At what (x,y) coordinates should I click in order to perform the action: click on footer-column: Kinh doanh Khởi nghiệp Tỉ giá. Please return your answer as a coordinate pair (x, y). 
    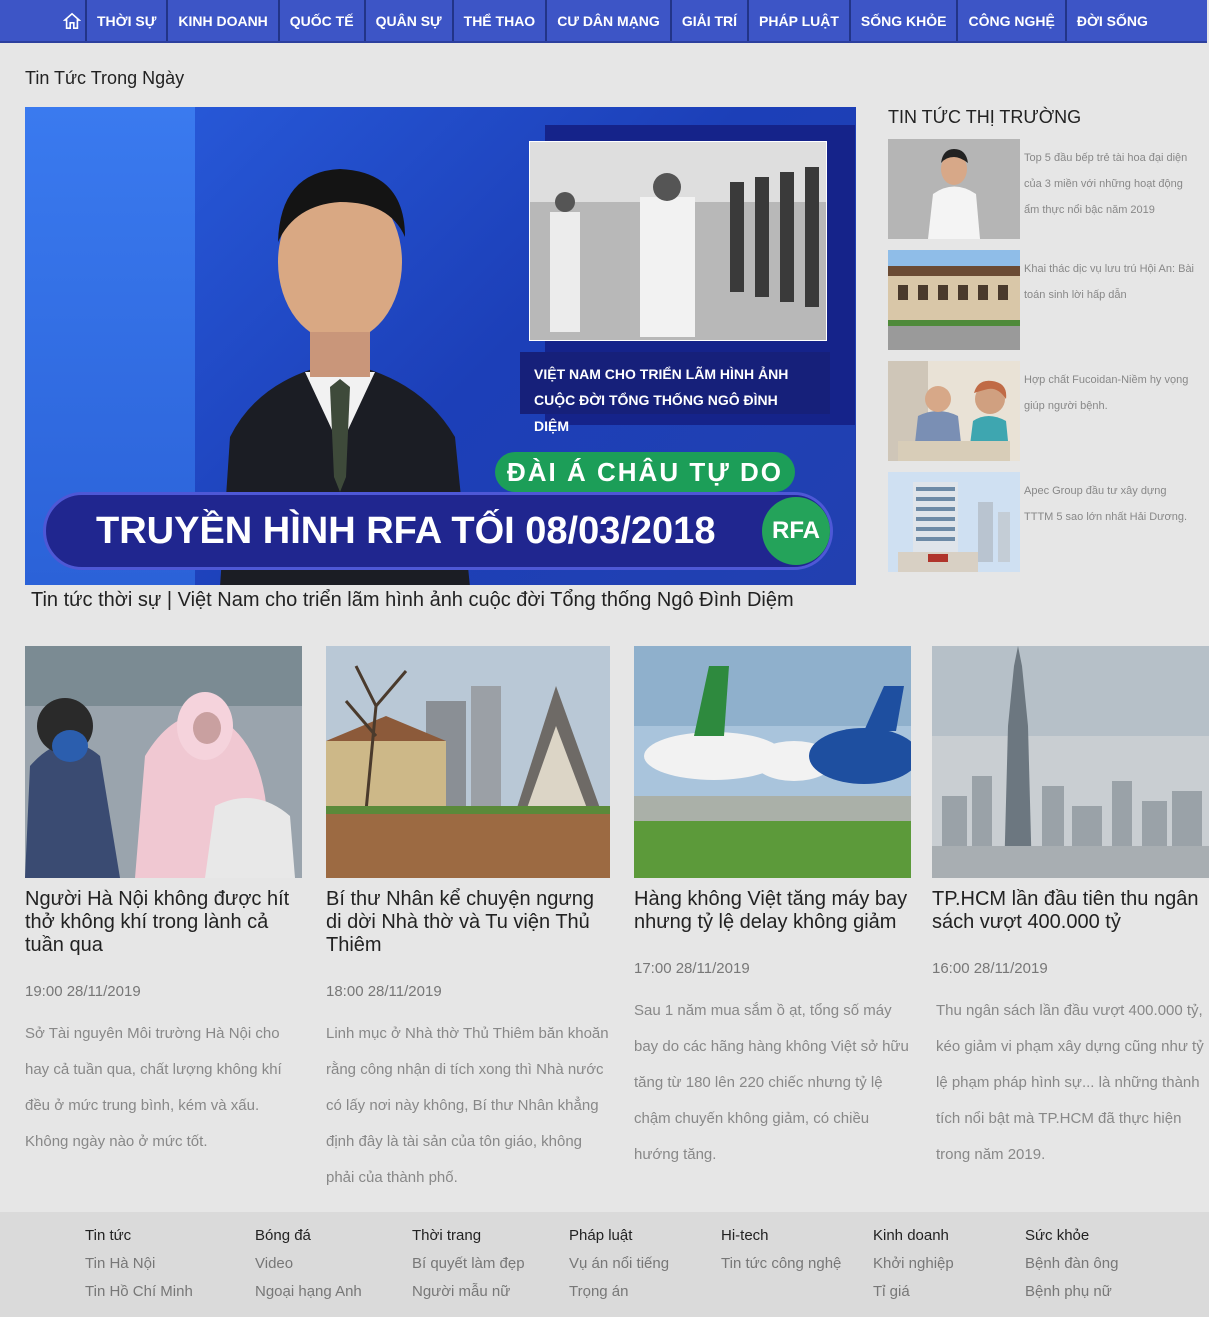
    Looking at the image, I should click on (913, 1268).